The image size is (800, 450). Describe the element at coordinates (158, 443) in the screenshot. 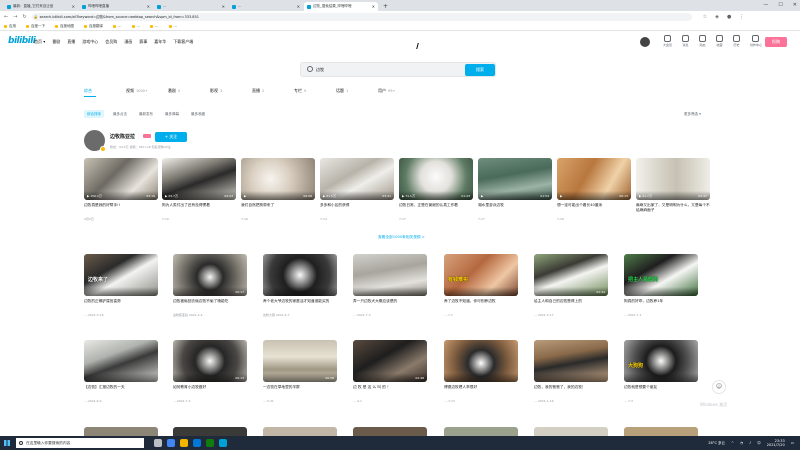

I see `task-view-icon` at that location.